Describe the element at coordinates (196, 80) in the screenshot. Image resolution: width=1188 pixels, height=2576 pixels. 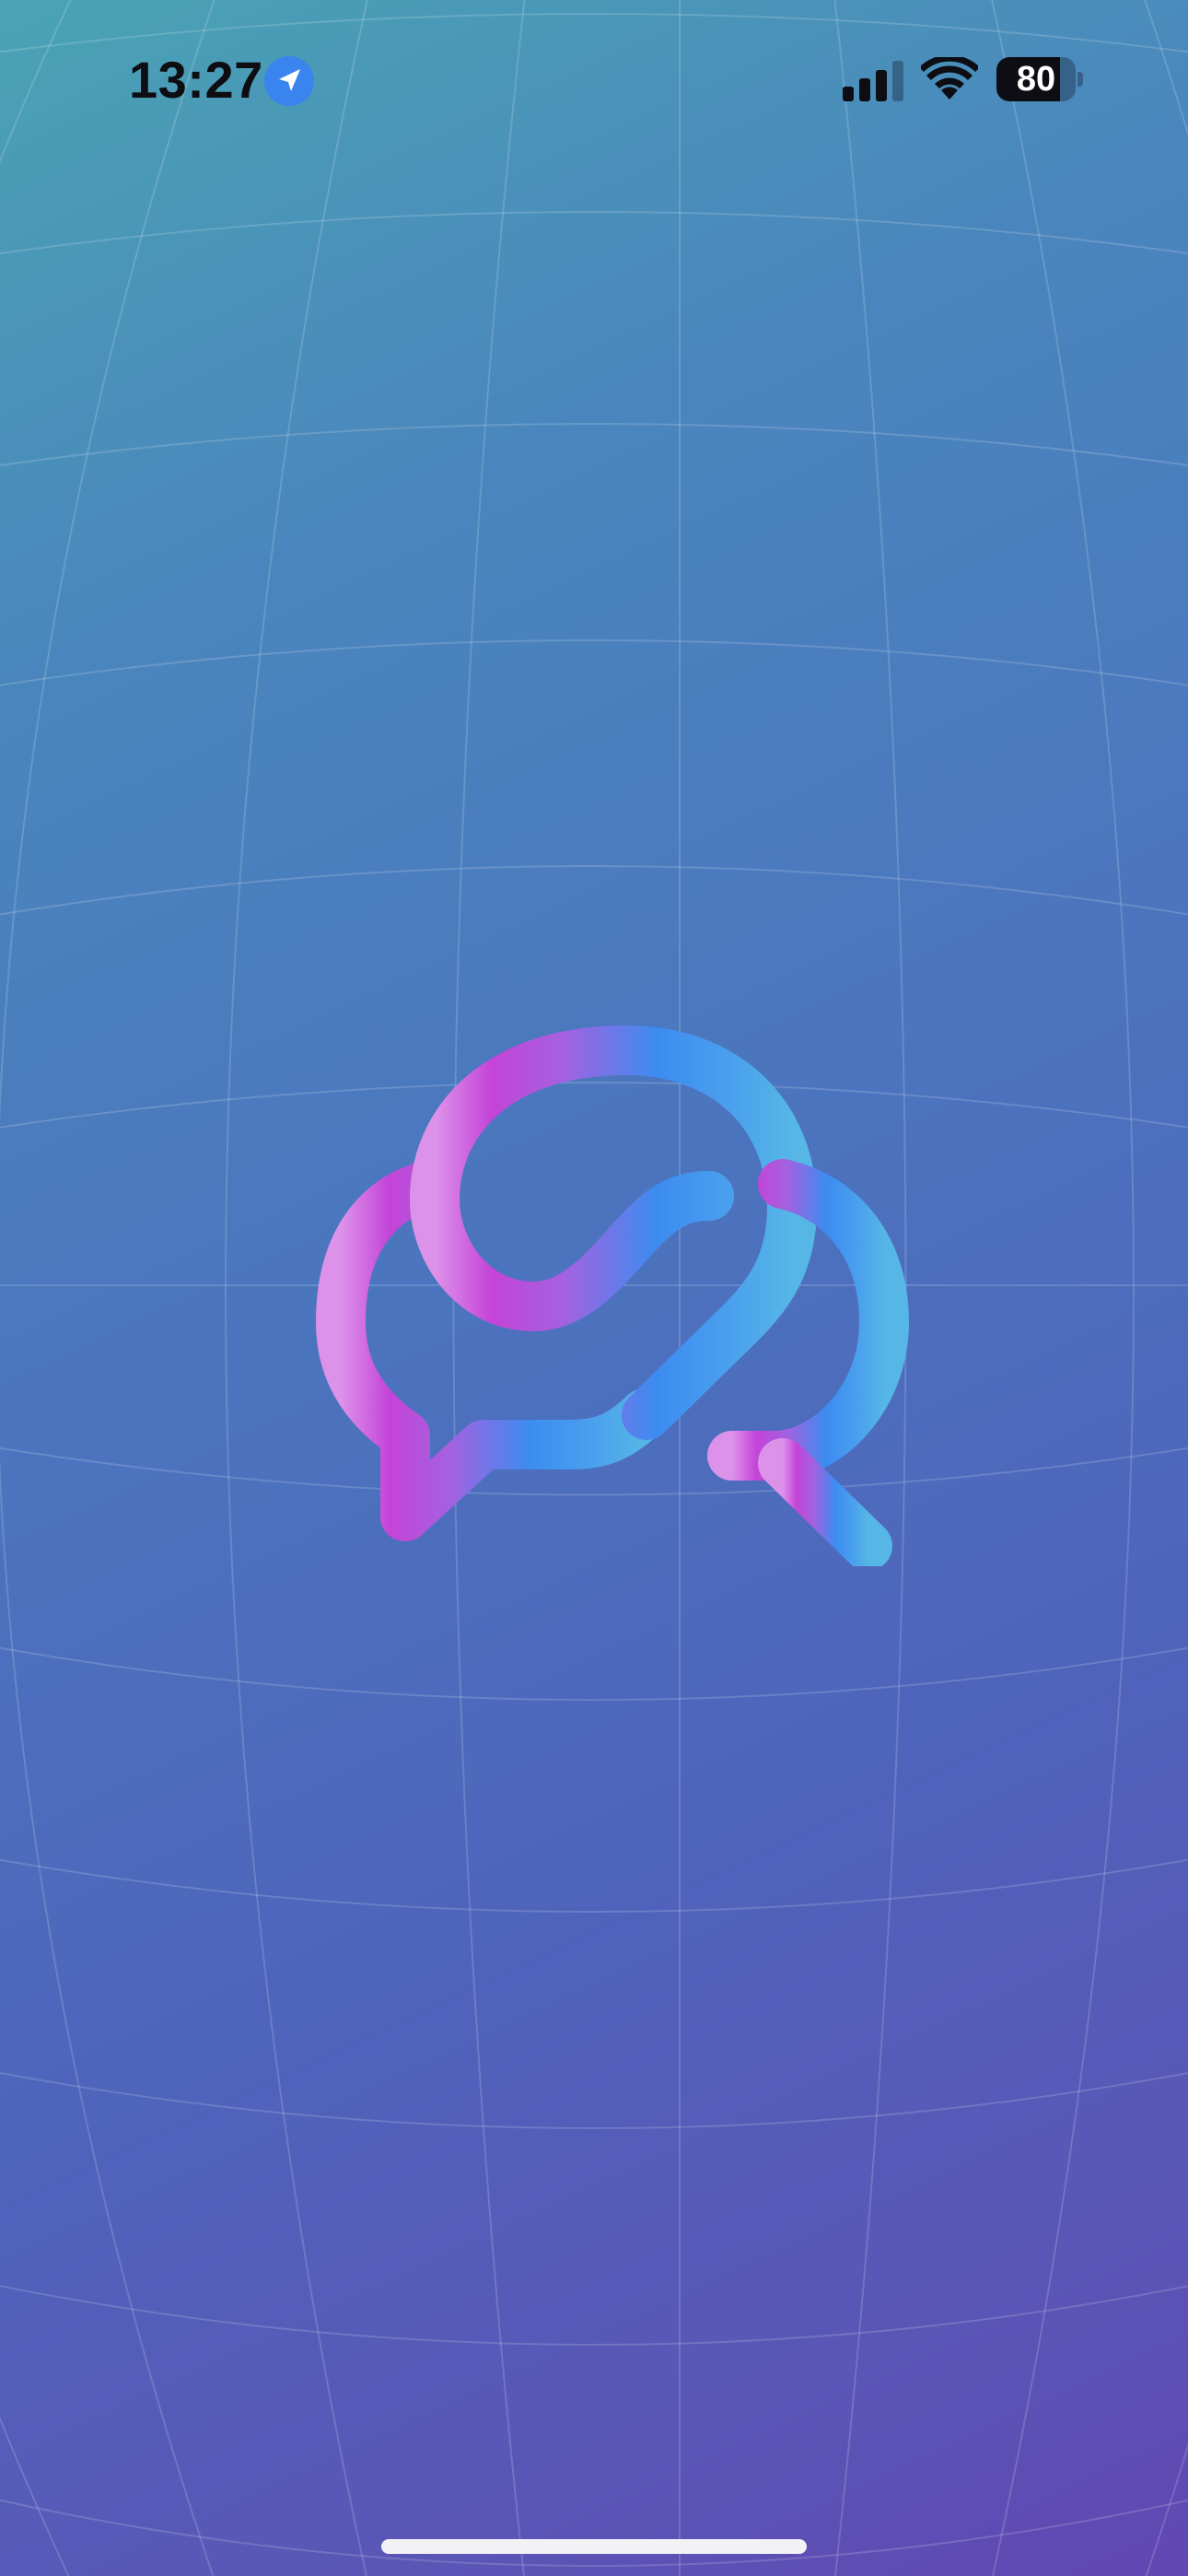
I see `status-time: 13:27` at that location.